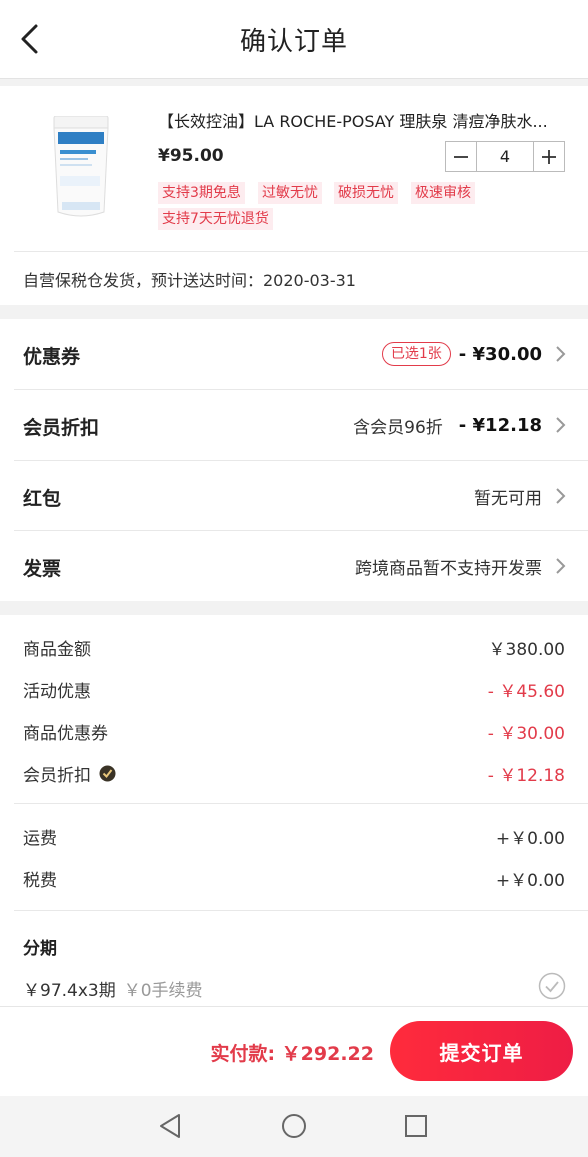  What do you see at coordinates (500, 425) in the screenshot?
I see `member-discount-amount: - ¥12.18` at bounding box center [500, 425].